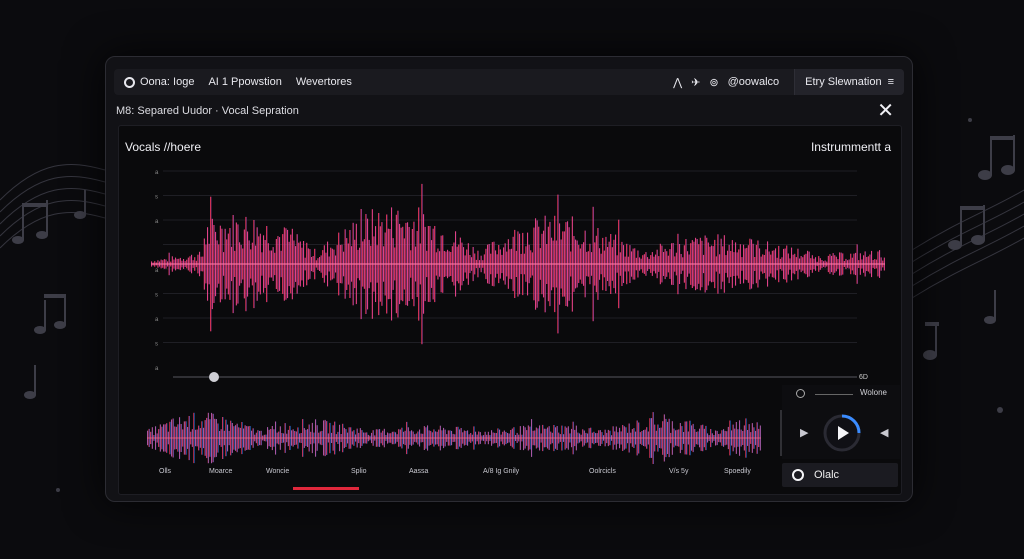  I want to click on entry-menu-label: Etry Slewnation, so click(843, 82).